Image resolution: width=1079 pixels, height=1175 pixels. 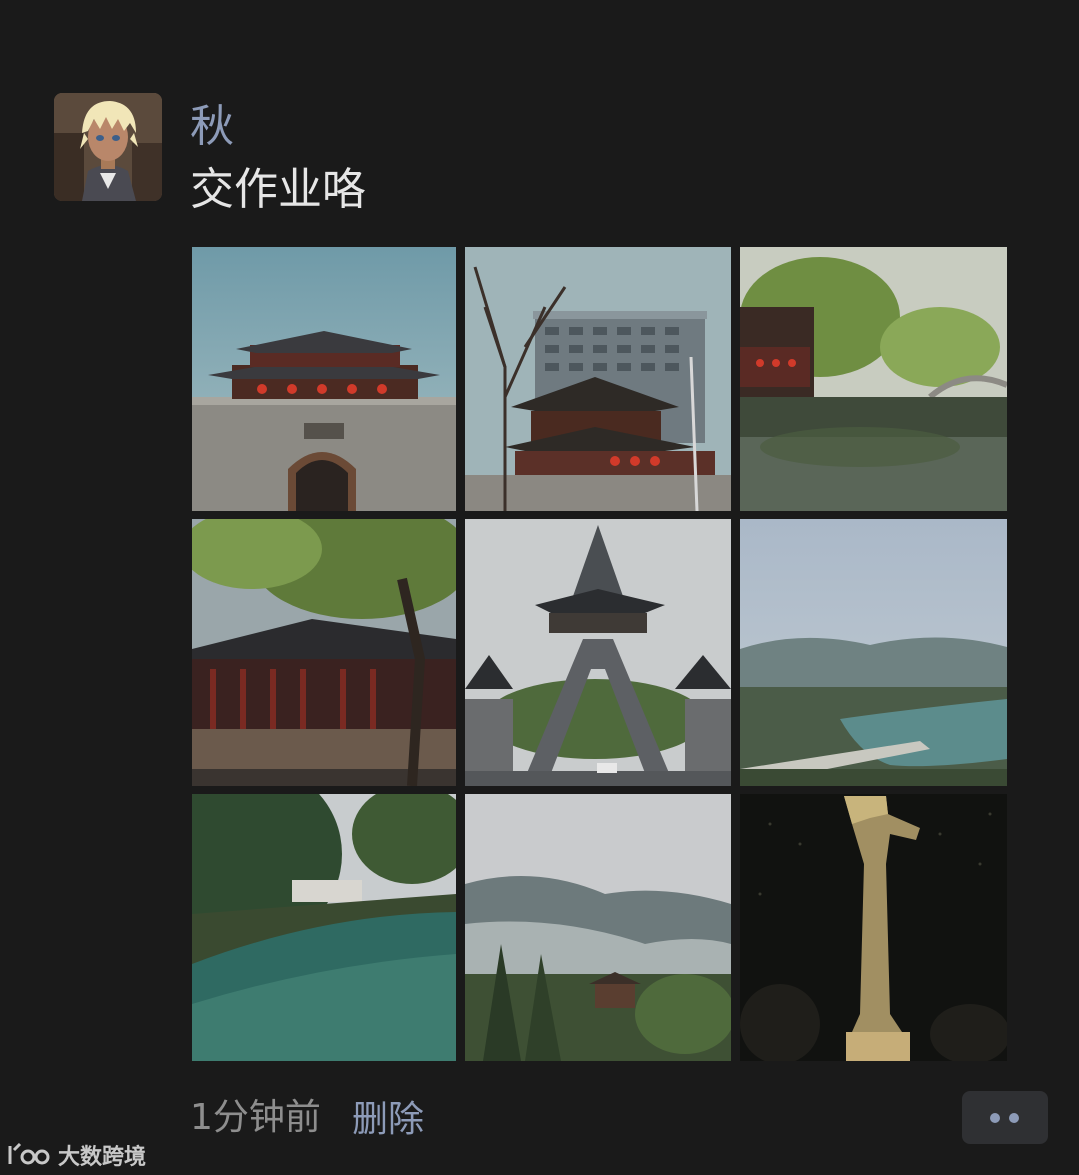 I want to click on photo-triangle-gate, so click(x=598, y=652).